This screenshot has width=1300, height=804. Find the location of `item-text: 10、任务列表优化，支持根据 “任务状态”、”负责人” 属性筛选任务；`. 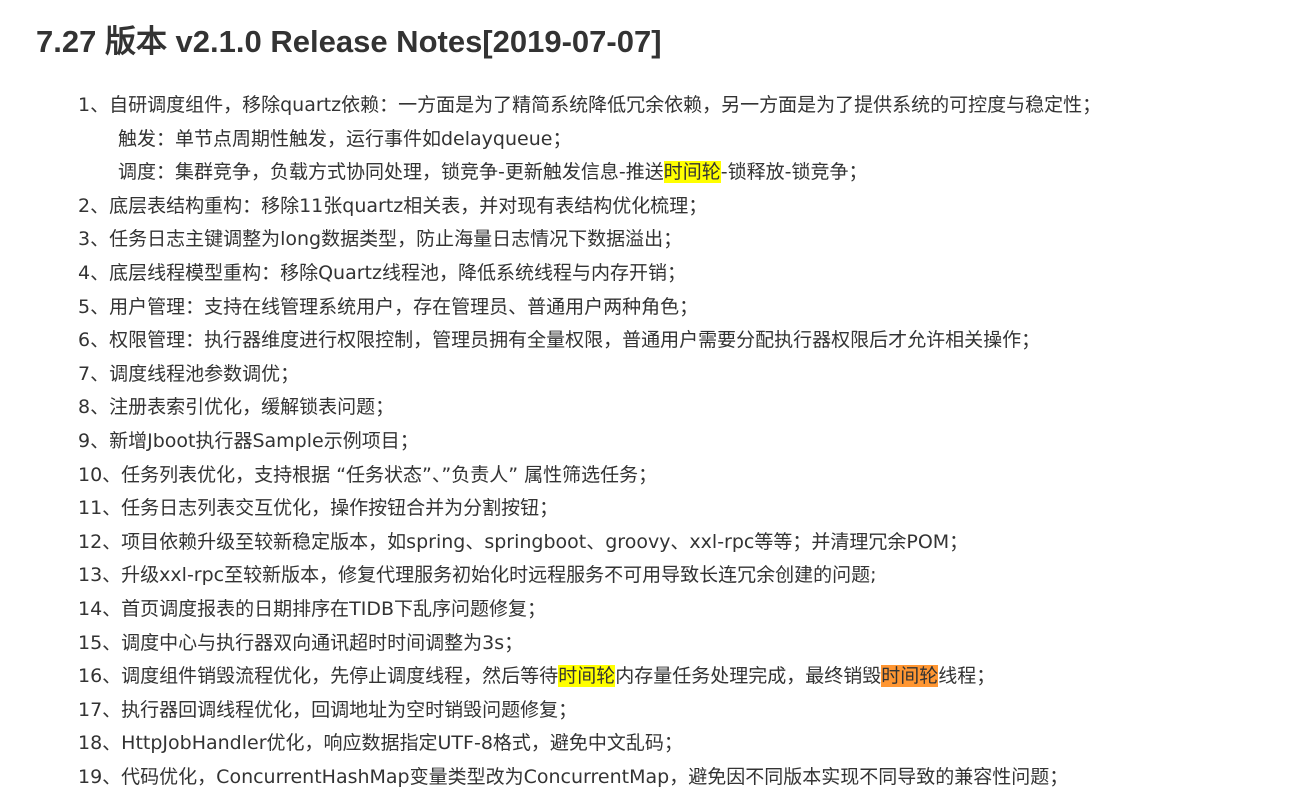

item-text: 10、任务列表优化，支持根据 “任务状态”、”负责人” 属性筛选任务； is located at coordinates (368, 474).